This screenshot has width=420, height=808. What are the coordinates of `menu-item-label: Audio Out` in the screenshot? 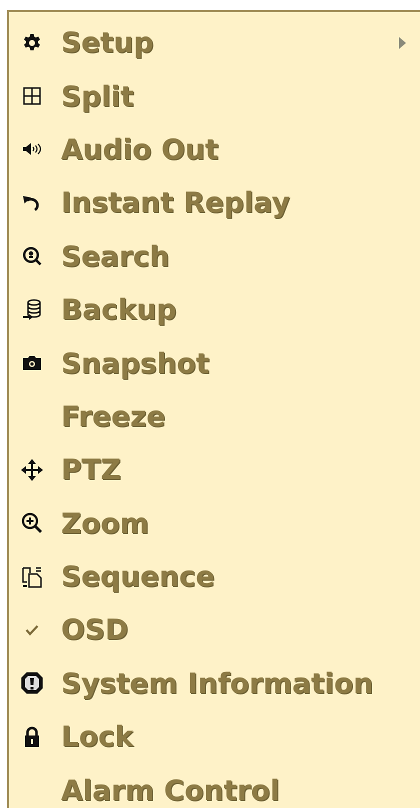 It's located at (139, 149).